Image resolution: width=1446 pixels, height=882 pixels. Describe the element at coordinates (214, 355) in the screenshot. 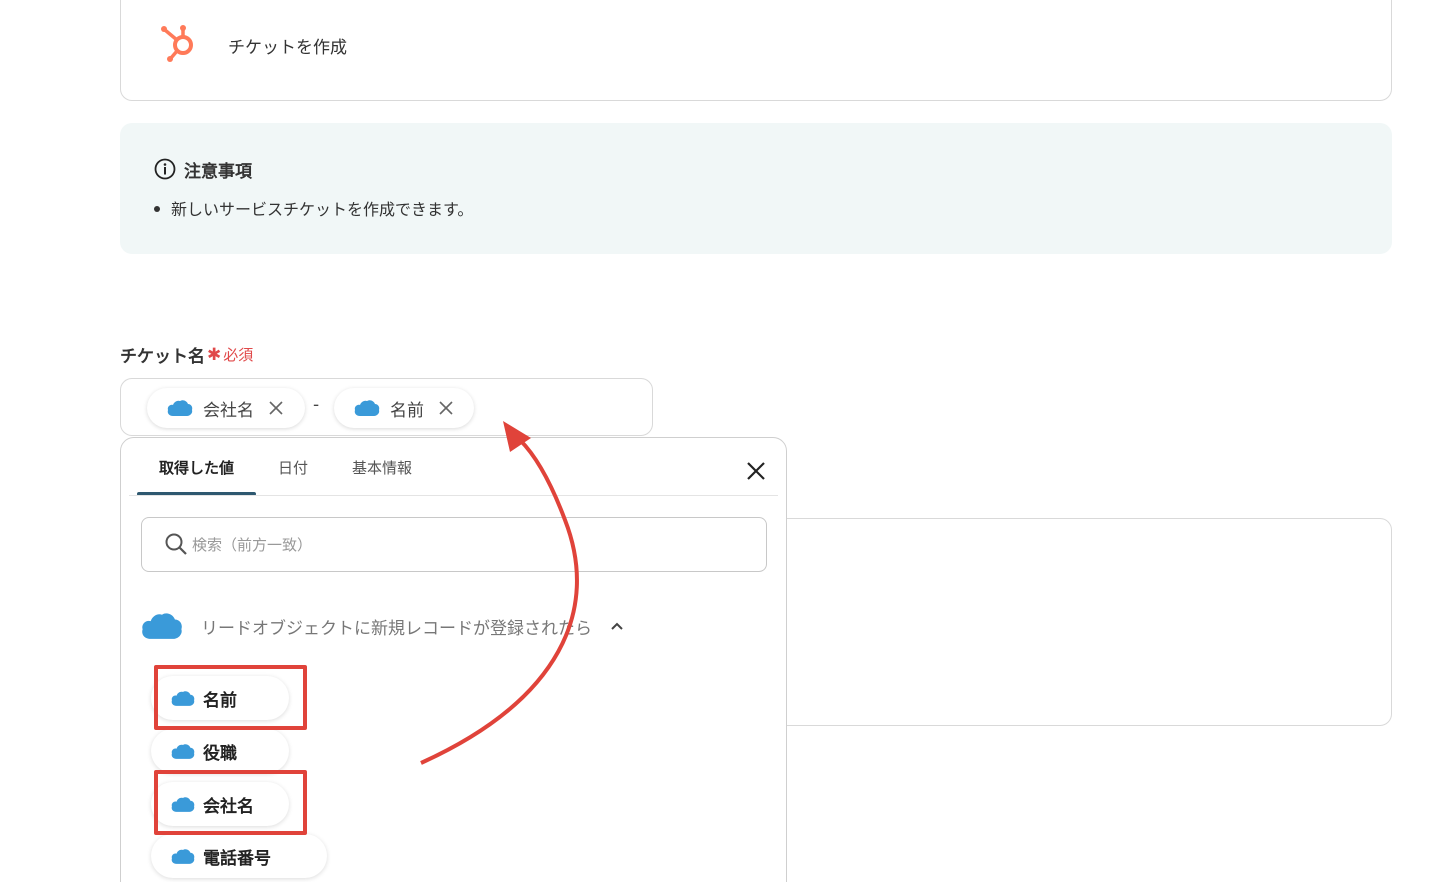

I see `required-star-icon: ✱` at that location.